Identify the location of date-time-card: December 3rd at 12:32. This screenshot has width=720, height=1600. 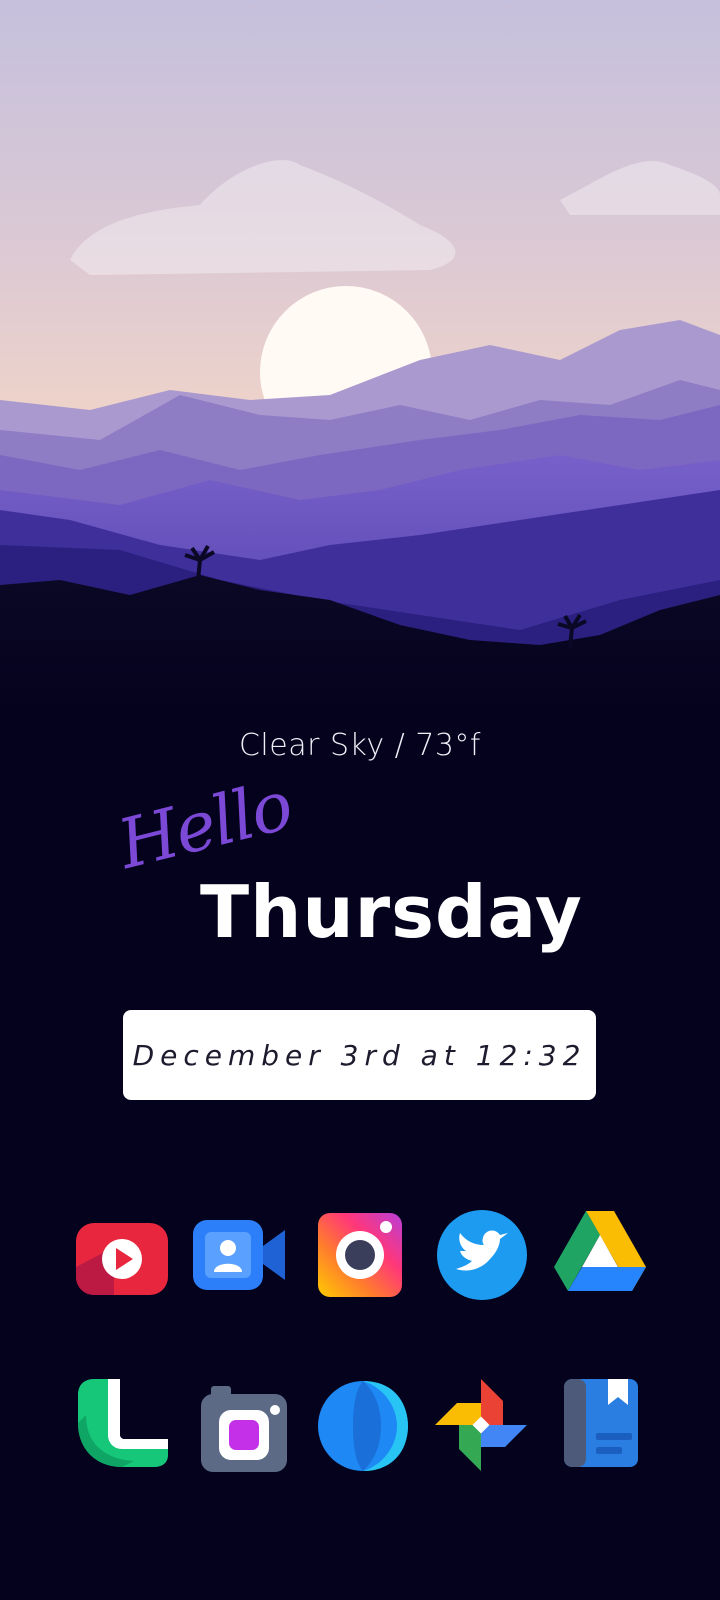
(359, 1055).